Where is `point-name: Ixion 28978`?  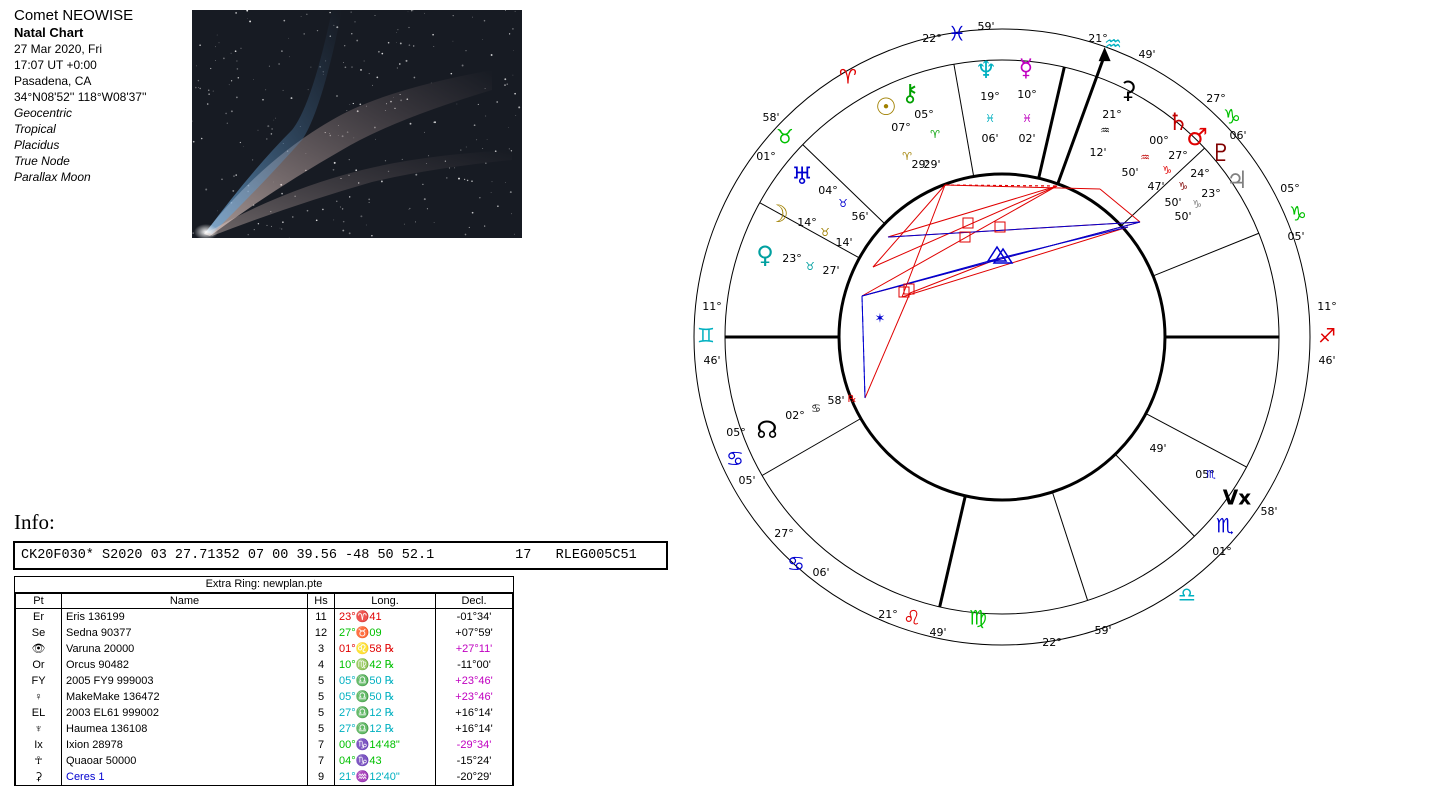
point-name: Ixion 28978 is located at coordinates (184, 745).